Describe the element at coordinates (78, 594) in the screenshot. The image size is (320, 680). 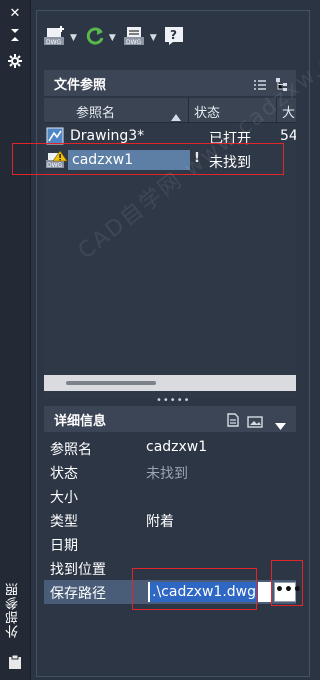
I see `detail-key: 保存路径` at that location.